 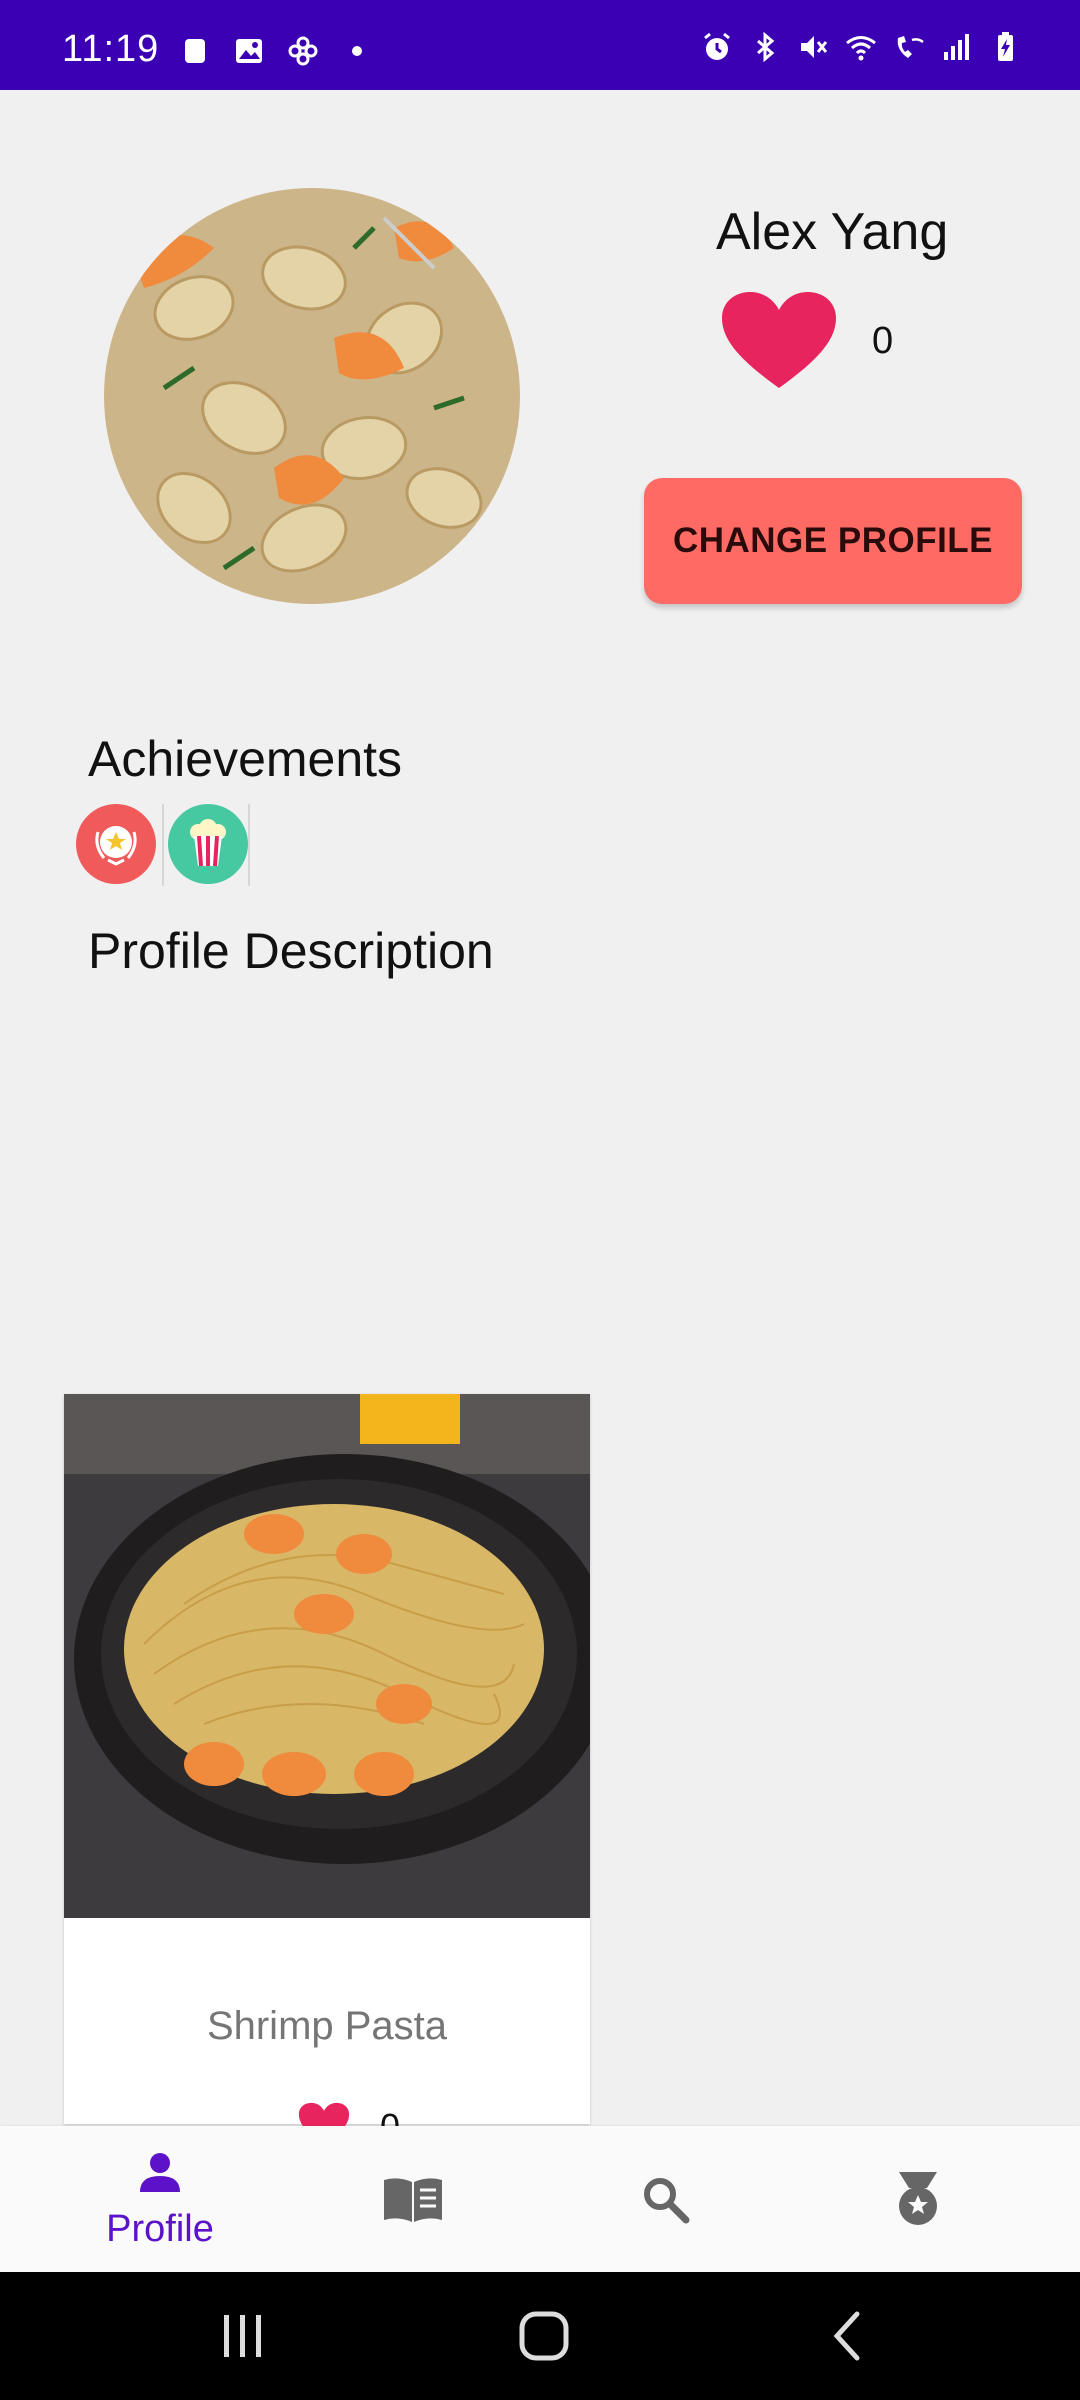 I want to click on popcorn-badge-icon, so click(x=208, y=844).